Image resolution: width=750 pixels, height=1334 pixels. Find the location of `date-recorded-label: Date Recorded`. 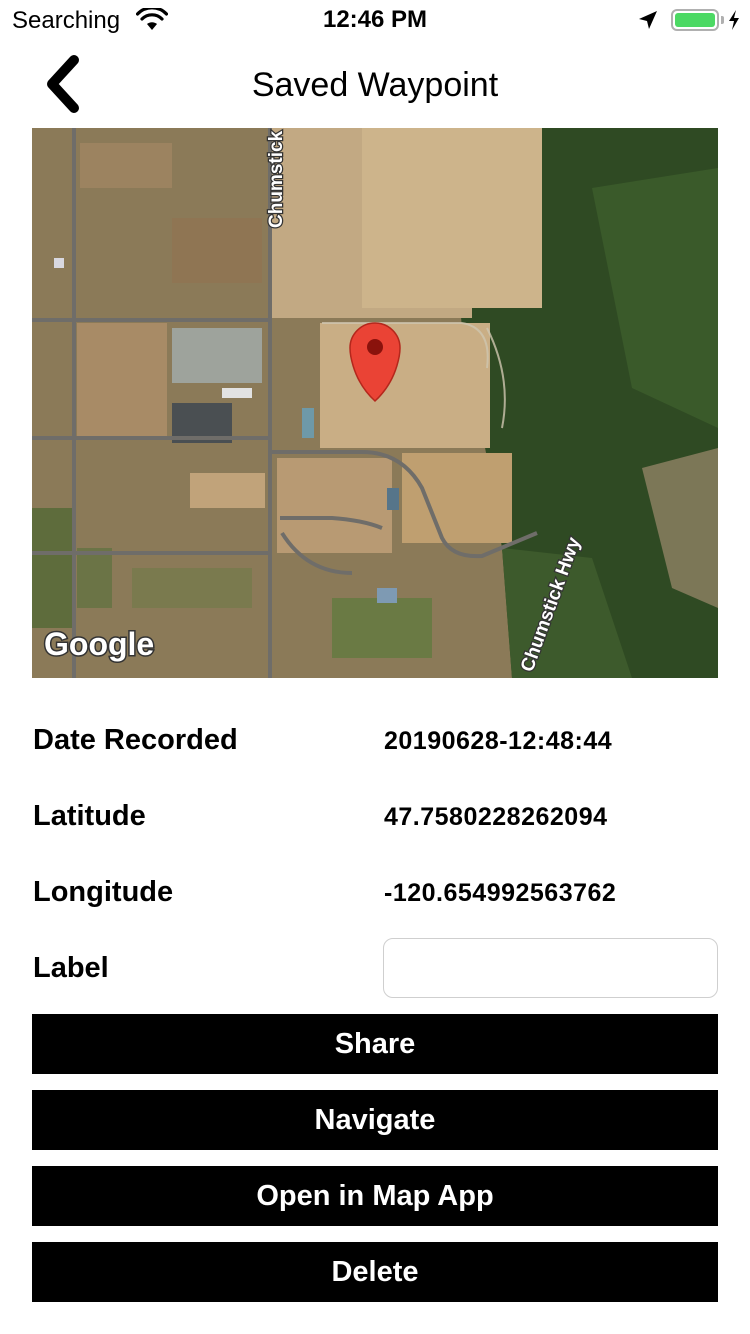

date-recorded-label: Date Recorded is located at coordinates (135, 740).